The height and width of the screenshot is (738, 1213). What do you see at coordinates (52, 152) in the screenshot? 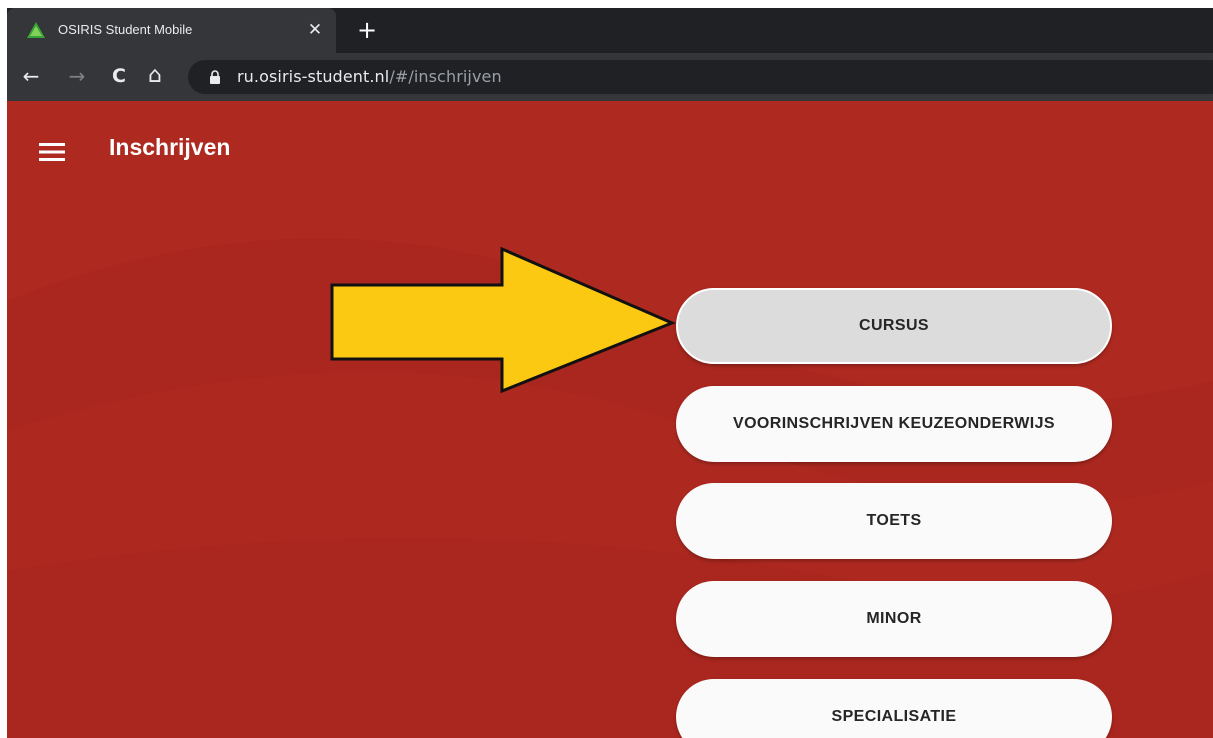
I see `hamburger-menu-icon` at bounding box center [52, 152].